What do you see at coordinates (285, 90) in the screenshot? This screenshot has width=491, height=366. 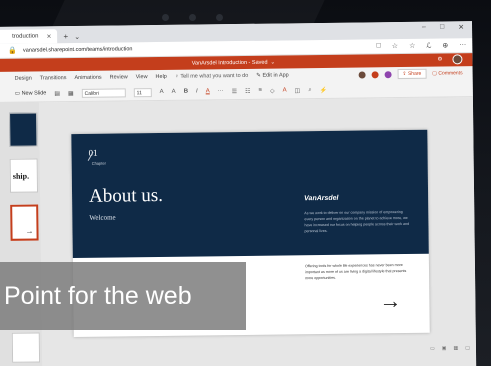 I see `highlight-icon: A` at bounding box center [285, 90].